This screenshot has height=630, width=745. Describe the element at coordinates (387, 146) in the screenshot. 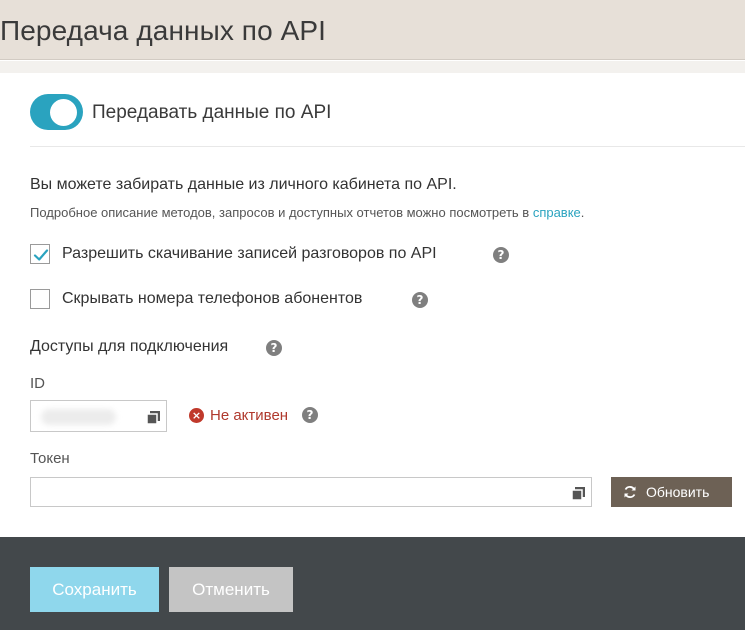

I see `divider` at that location.